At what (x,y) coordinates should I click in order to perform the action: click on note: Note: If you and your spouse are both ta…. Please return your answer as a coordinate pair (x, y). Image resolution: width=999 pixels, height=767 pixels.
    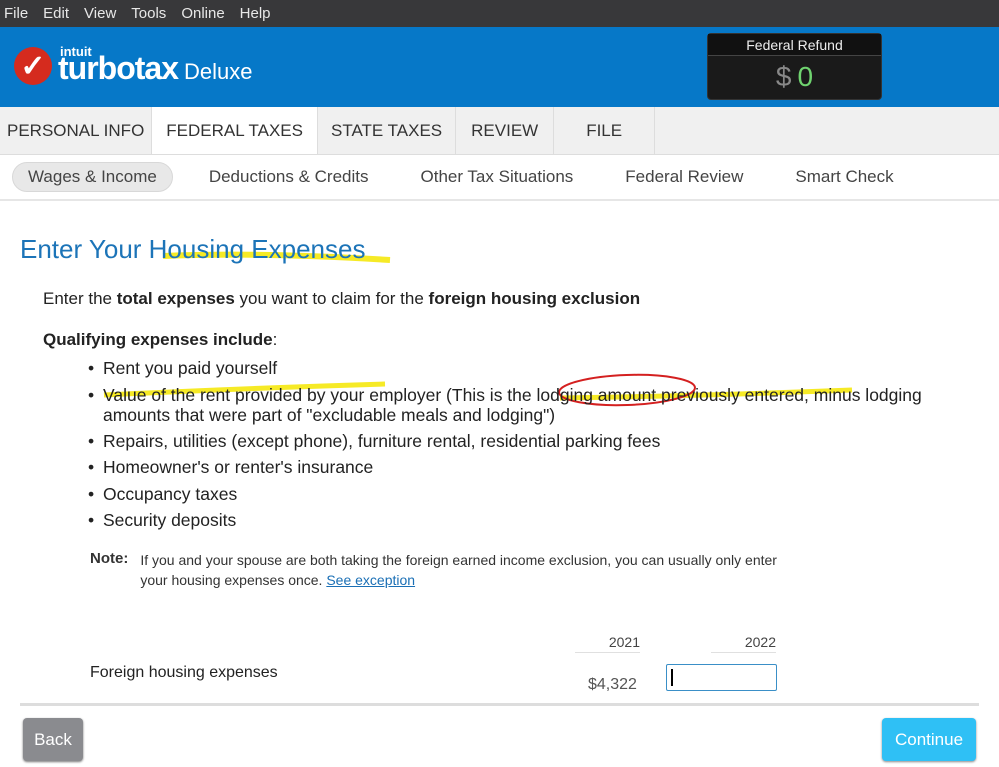
    Looking at the image, I should click on (440, 570).